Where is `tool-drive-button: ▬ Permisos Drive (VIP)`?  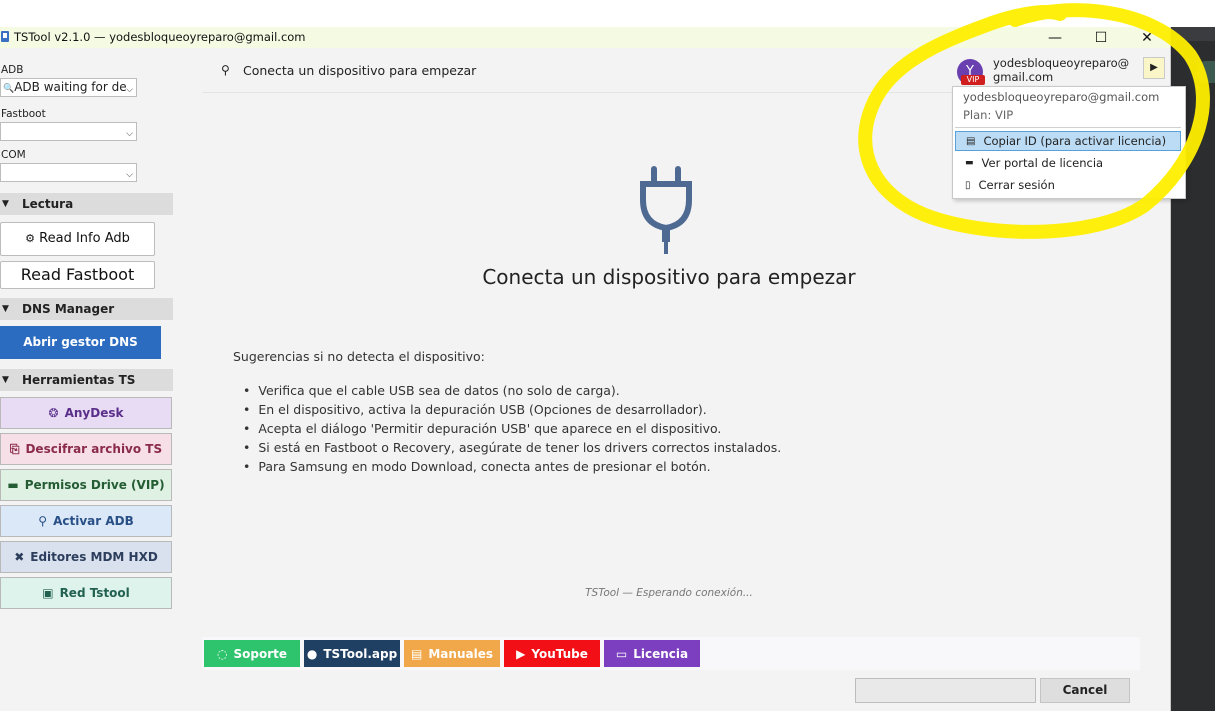 tool-drive-button: ▬ Permisos Drive (VIP) is located at coordinates (86, 485).